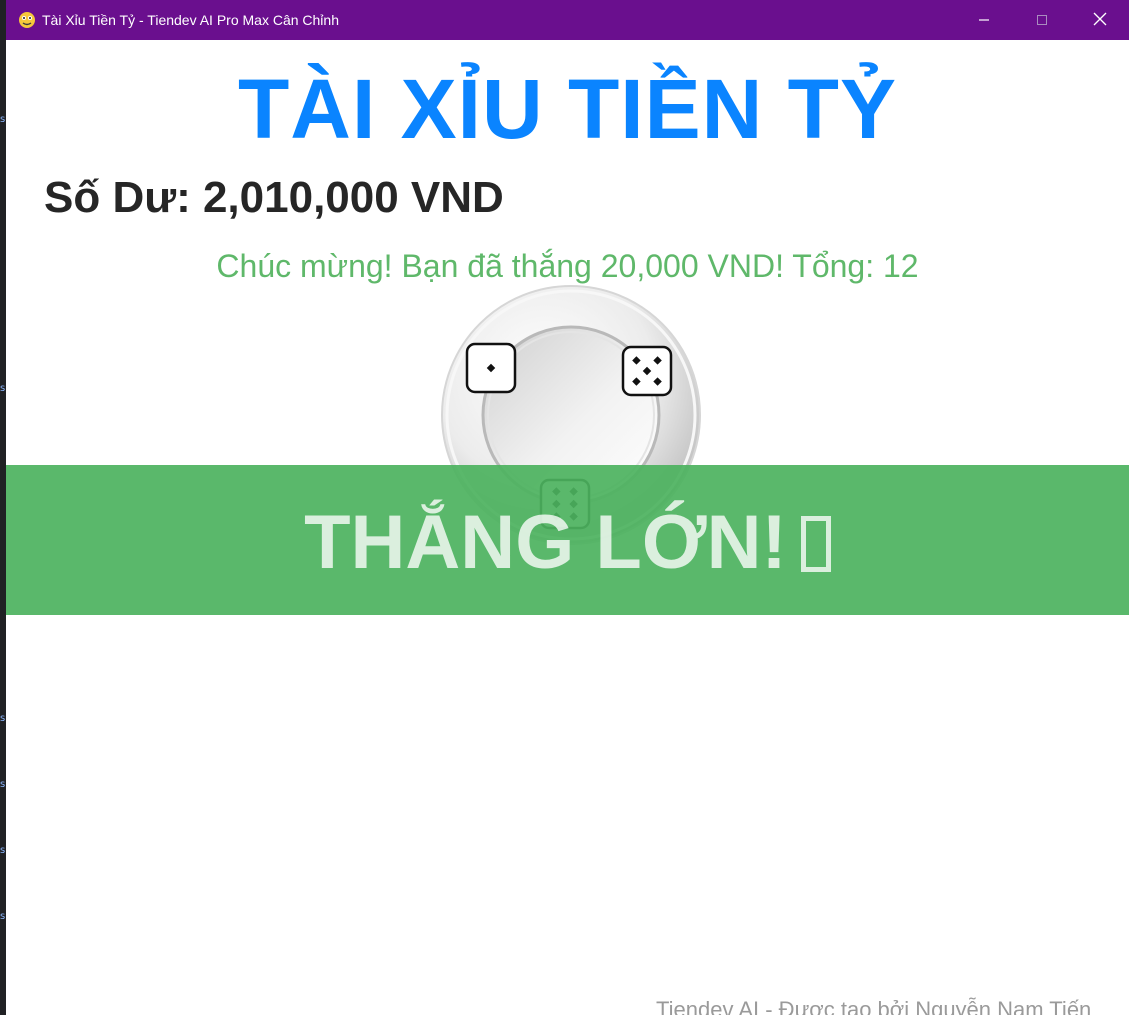 The image size is (1129, 1015). I want to click on minimize-button, so click(984, 20).